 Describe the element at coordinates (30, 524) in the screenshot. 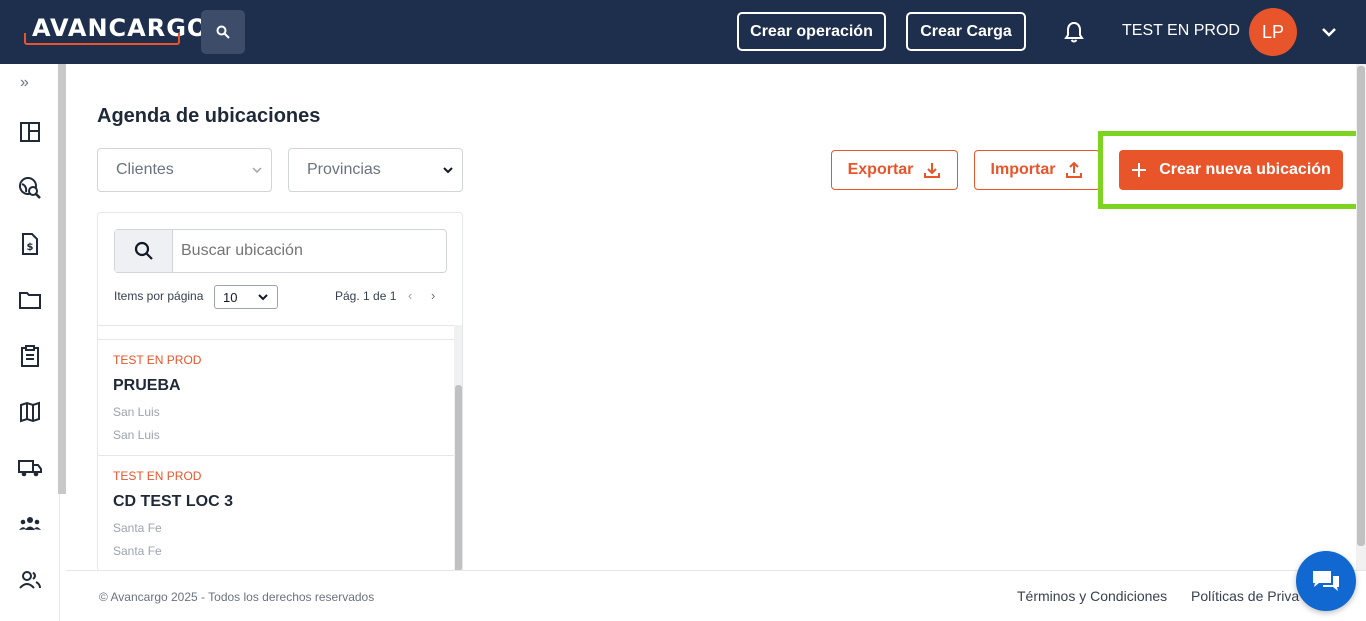

I see `group-icon` at that location.